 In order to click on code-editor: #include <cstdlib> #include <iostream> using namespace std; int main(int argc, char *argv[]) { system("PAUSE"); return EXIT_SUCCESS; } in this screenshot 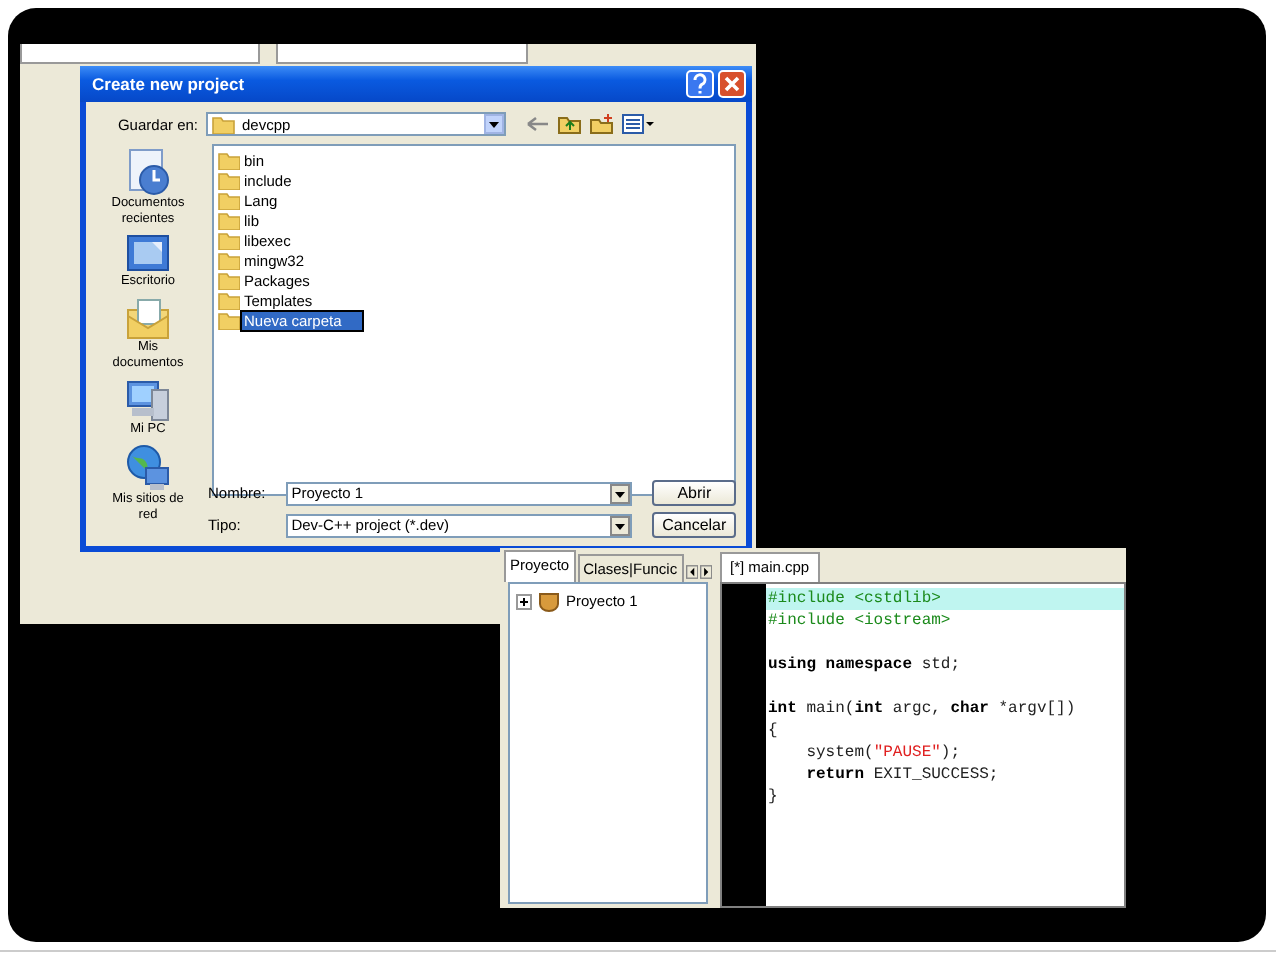, I will do `click(923, 745)`.